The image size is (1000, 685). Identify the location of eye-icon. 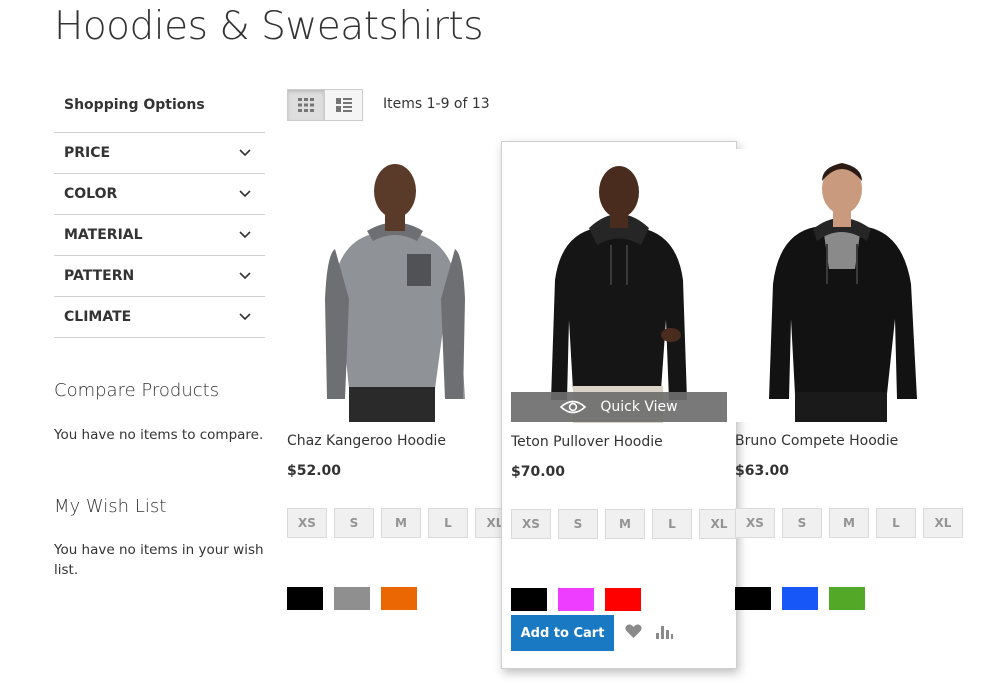
(573, 407).